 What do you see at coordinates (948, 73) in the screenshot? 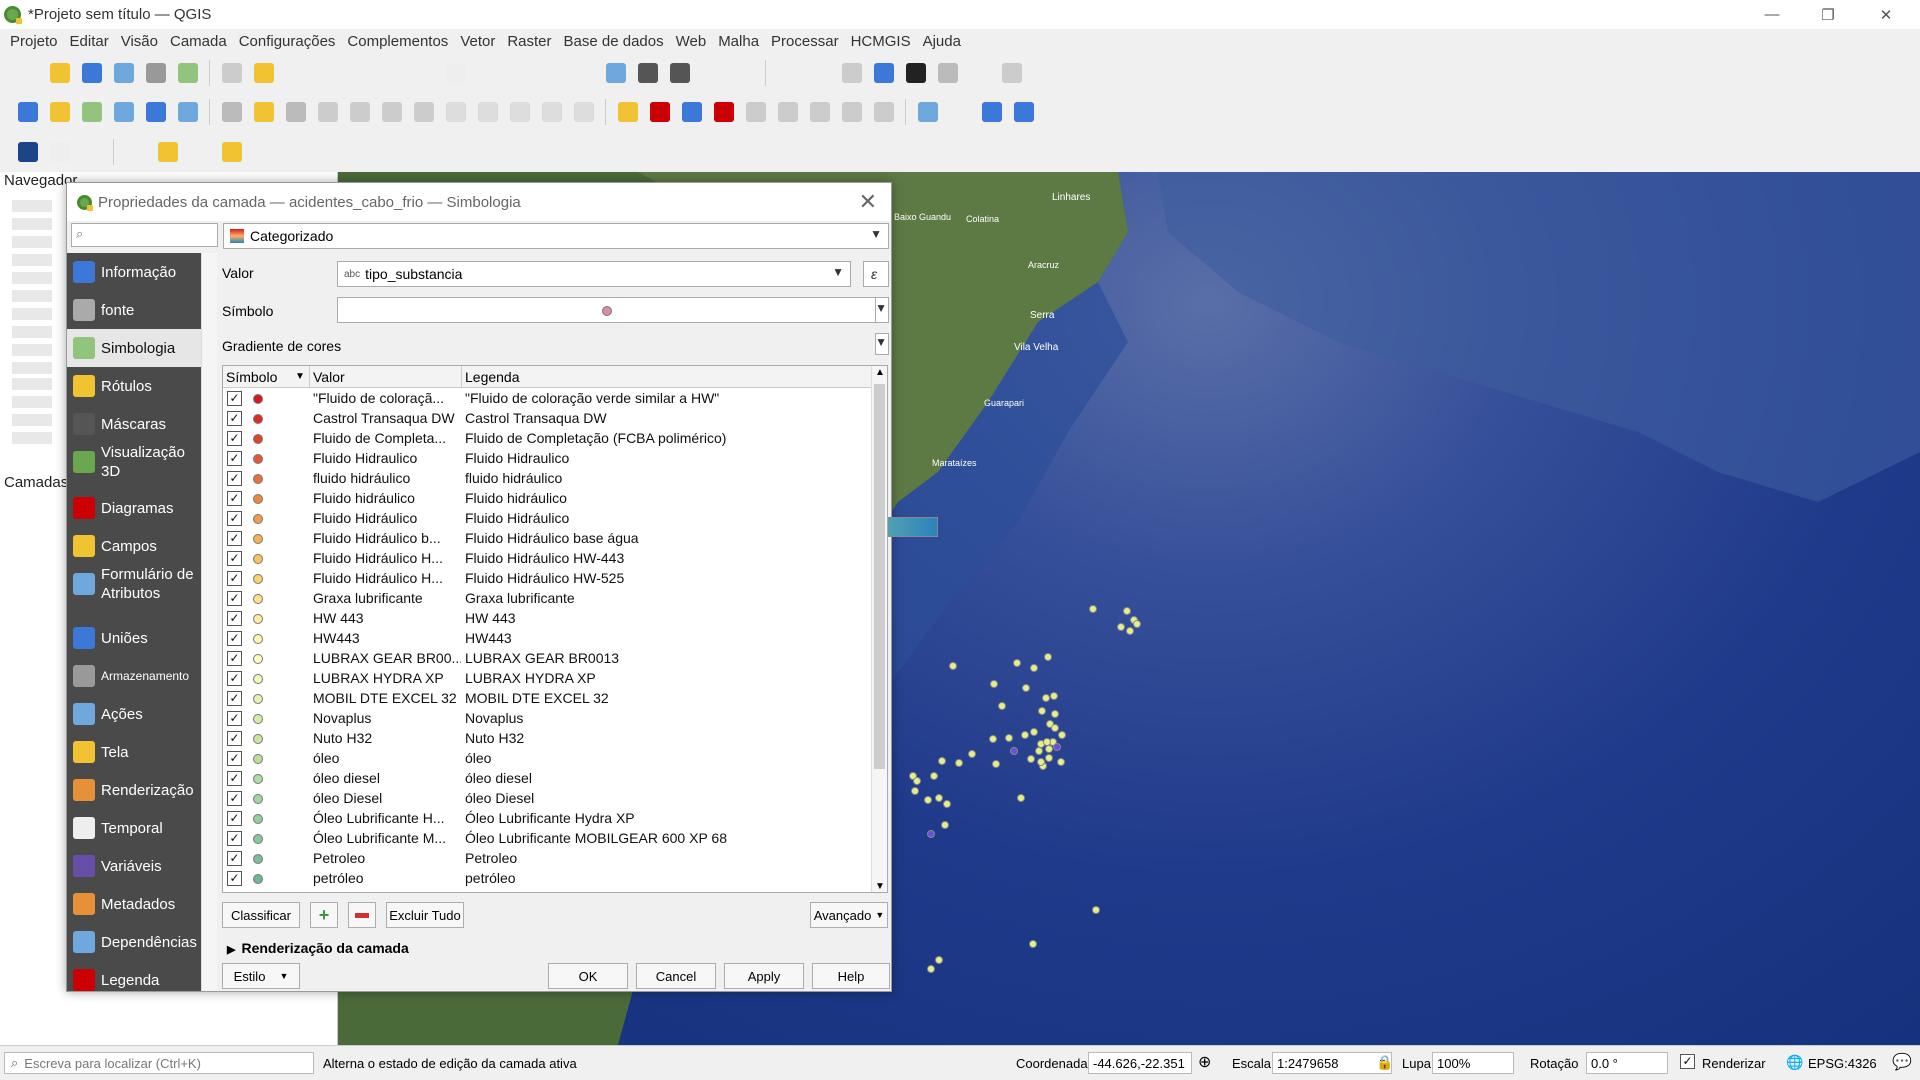
I see `measure-icon` at bounding box center [948, 73].